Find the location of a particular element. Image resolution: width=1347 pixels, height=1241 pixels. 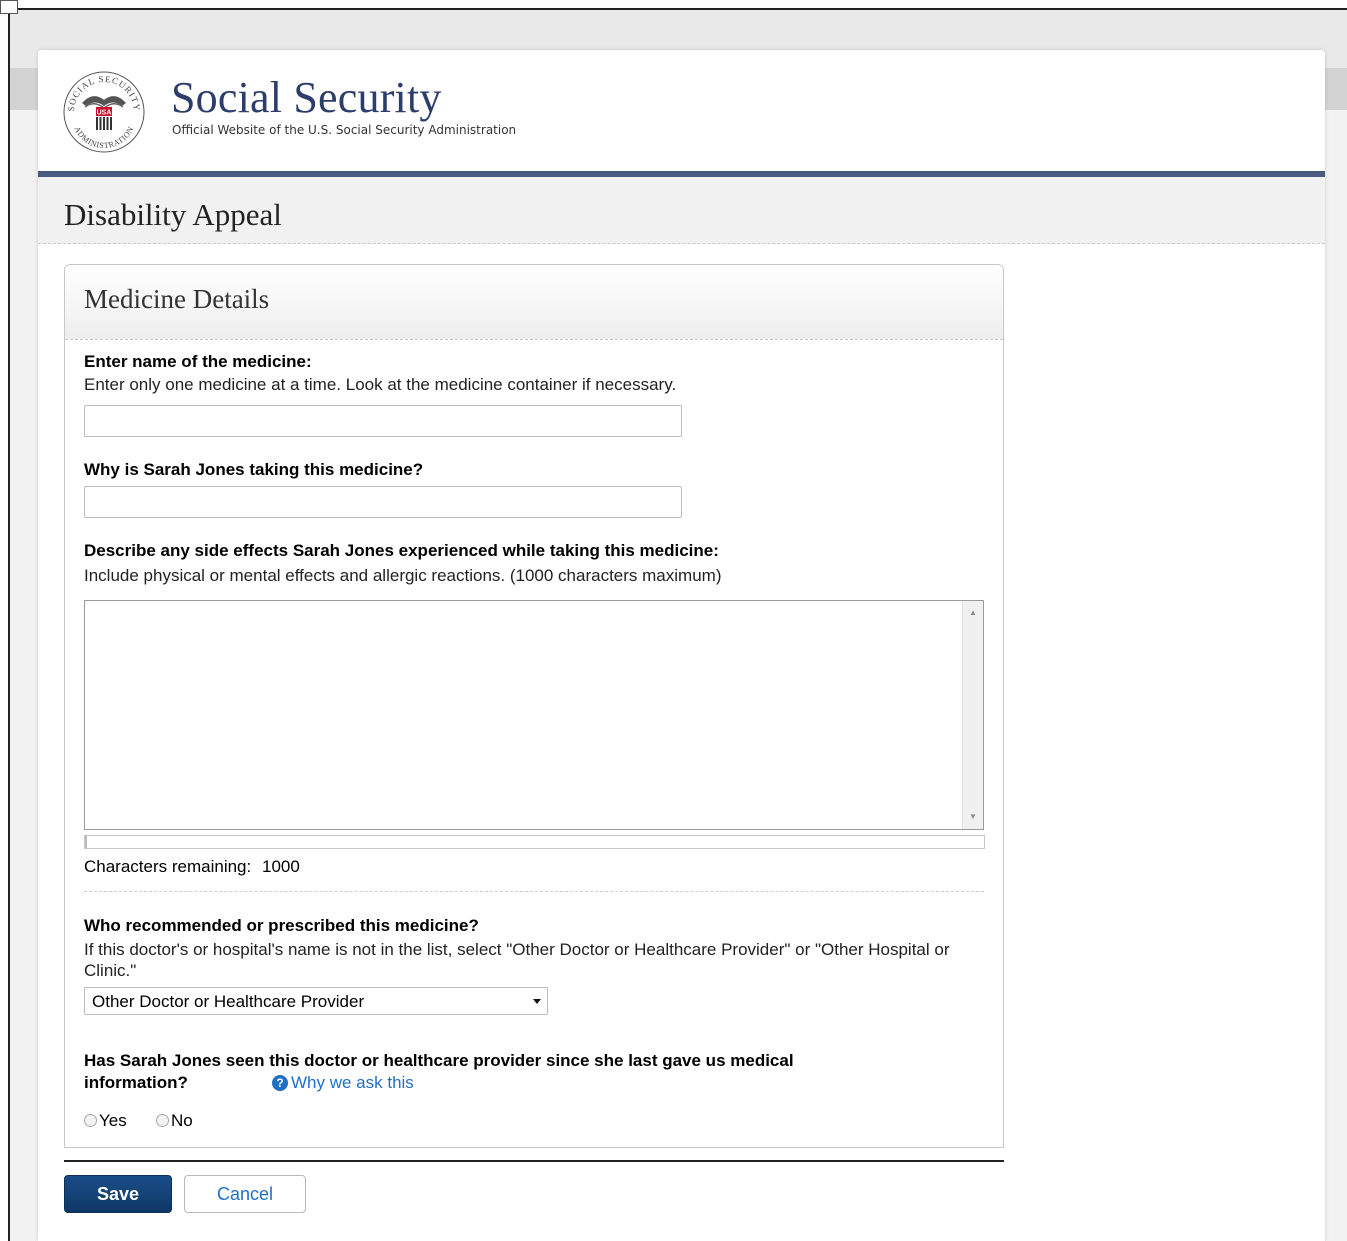

radio-no-label: No is located at coordinates (182, 1120).